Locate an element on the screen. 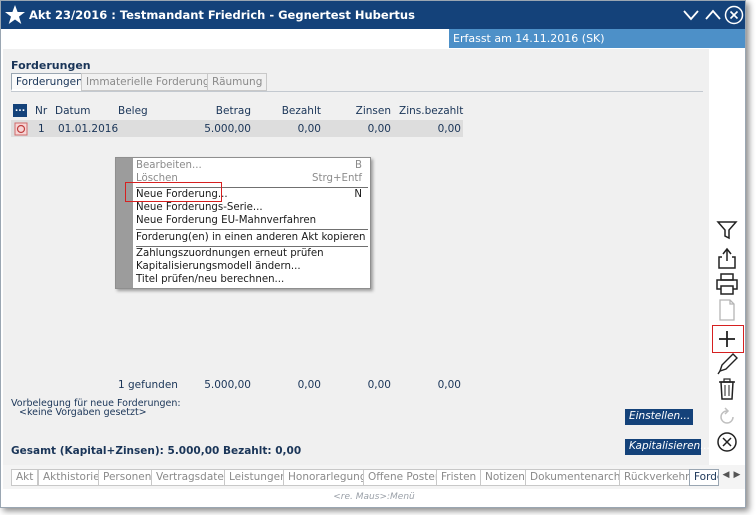  header-betrag: Betrag is located at coordinates (233, 111).